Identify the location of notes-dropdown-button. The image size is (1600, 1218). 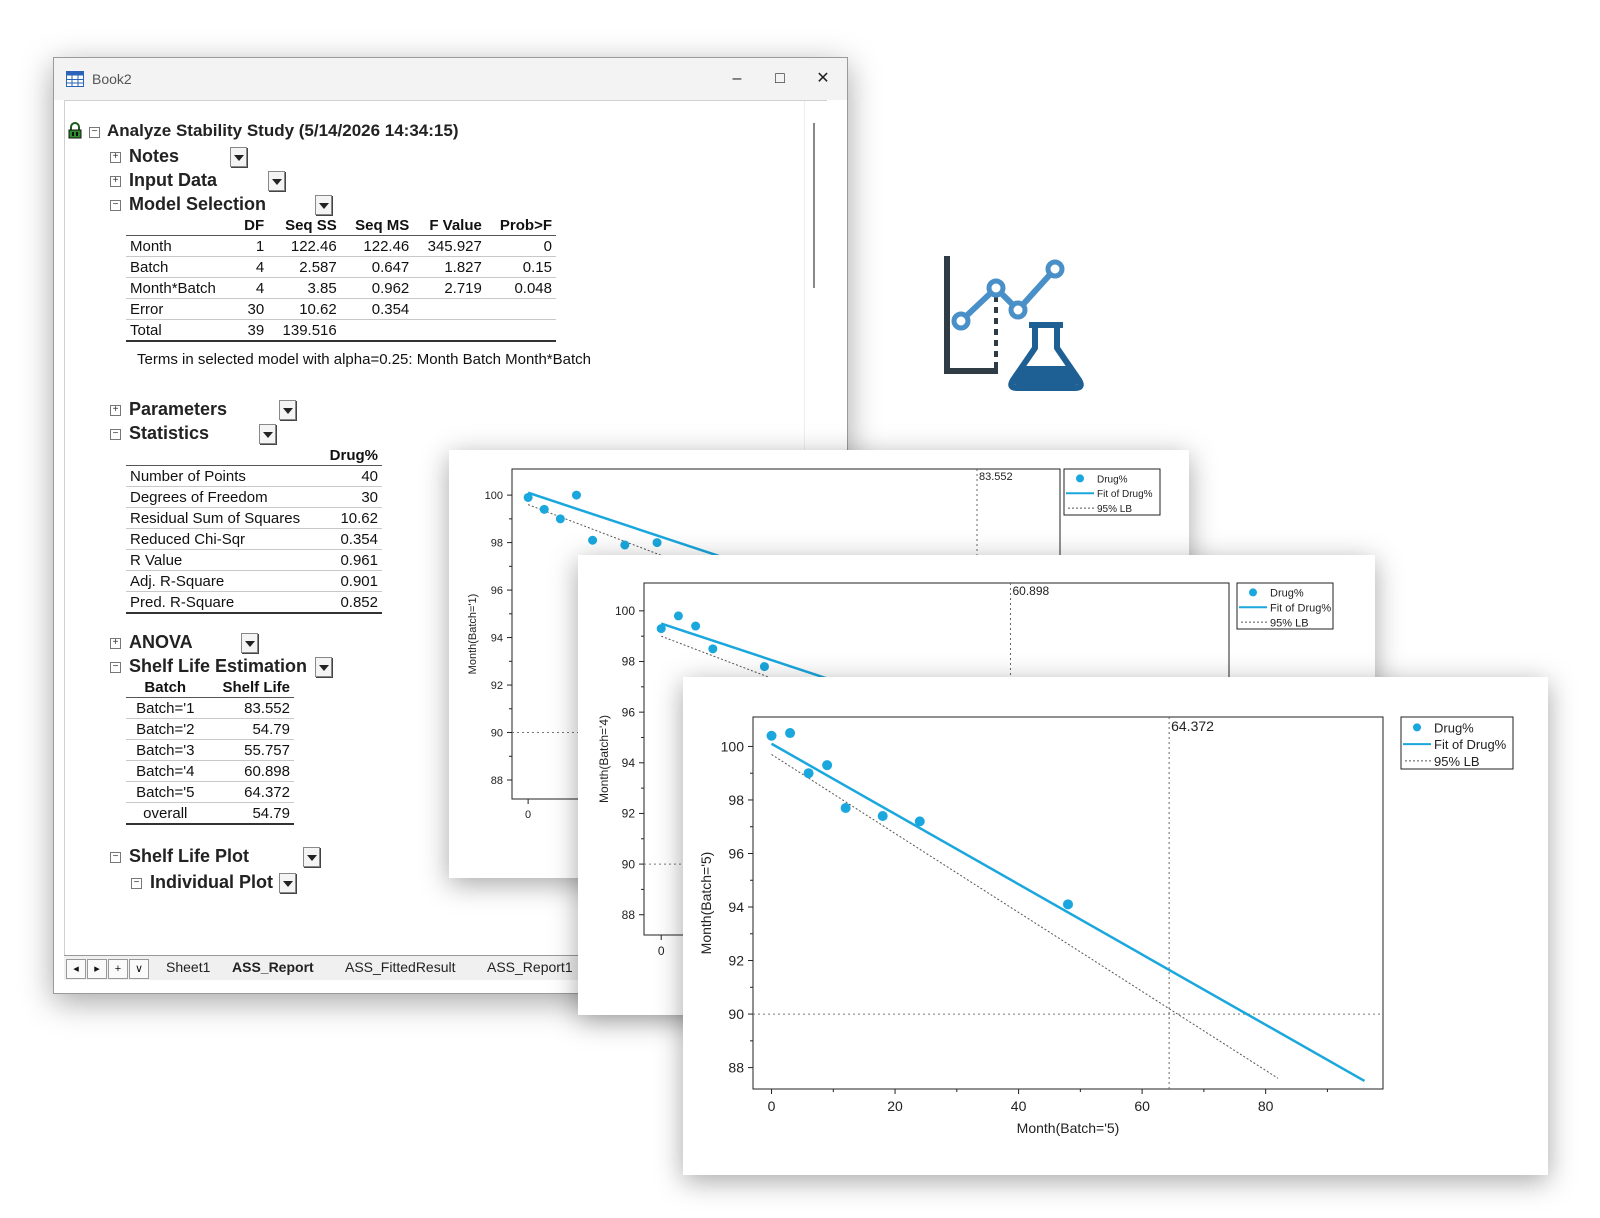
(238, 157).